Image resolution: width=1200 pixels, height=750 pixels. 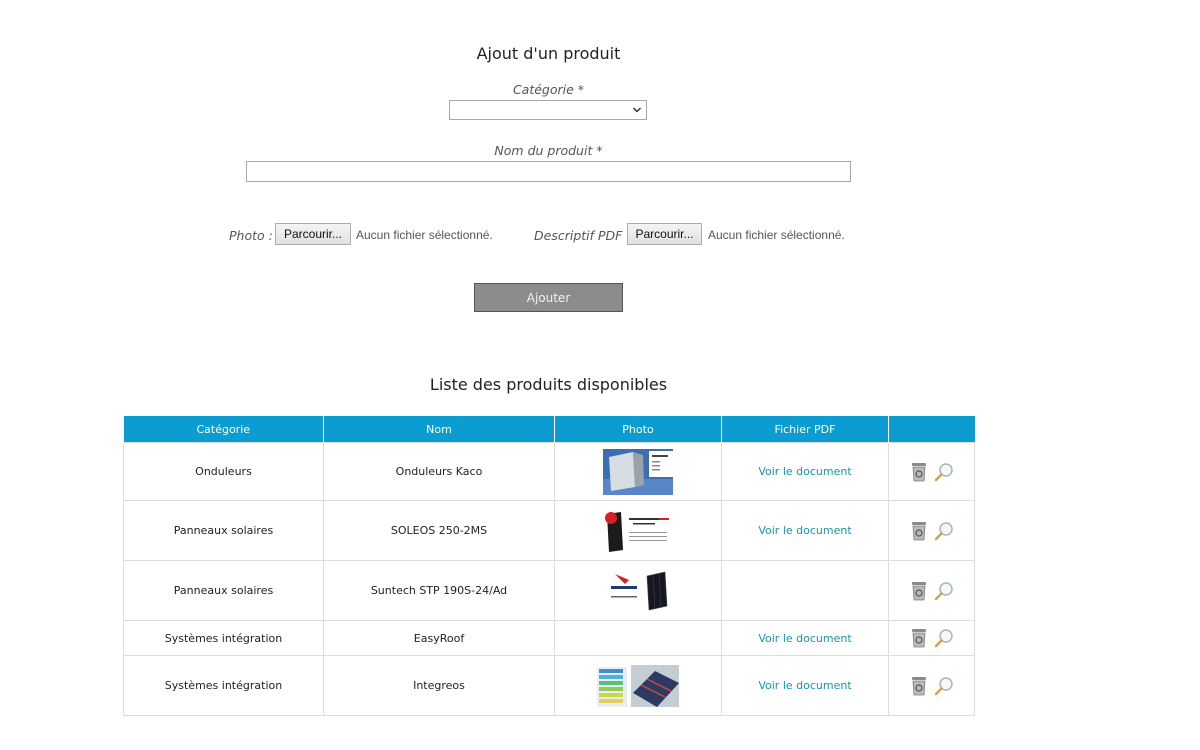 What do you see at coordinates (805, 429) in the screenshot?
I see `header-pdf: Fichier PDF` at bounding box center [805, 429].